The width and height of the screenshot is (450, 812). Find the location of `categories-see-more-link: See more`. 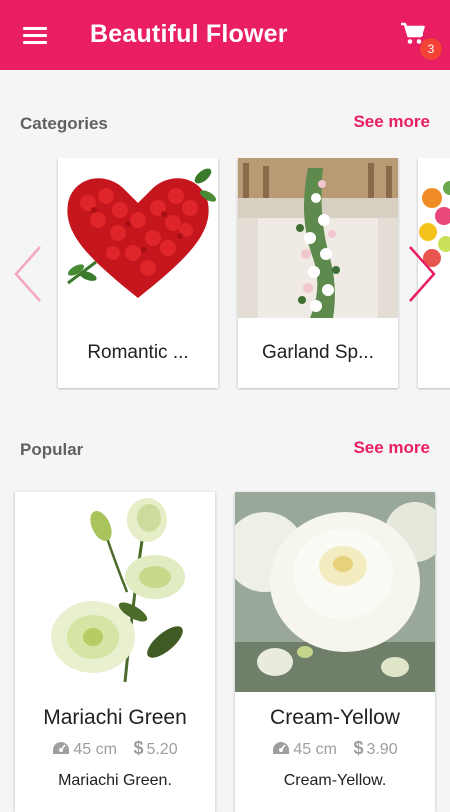

categories-see-more-link: See more is located at coordinates (391, 122).